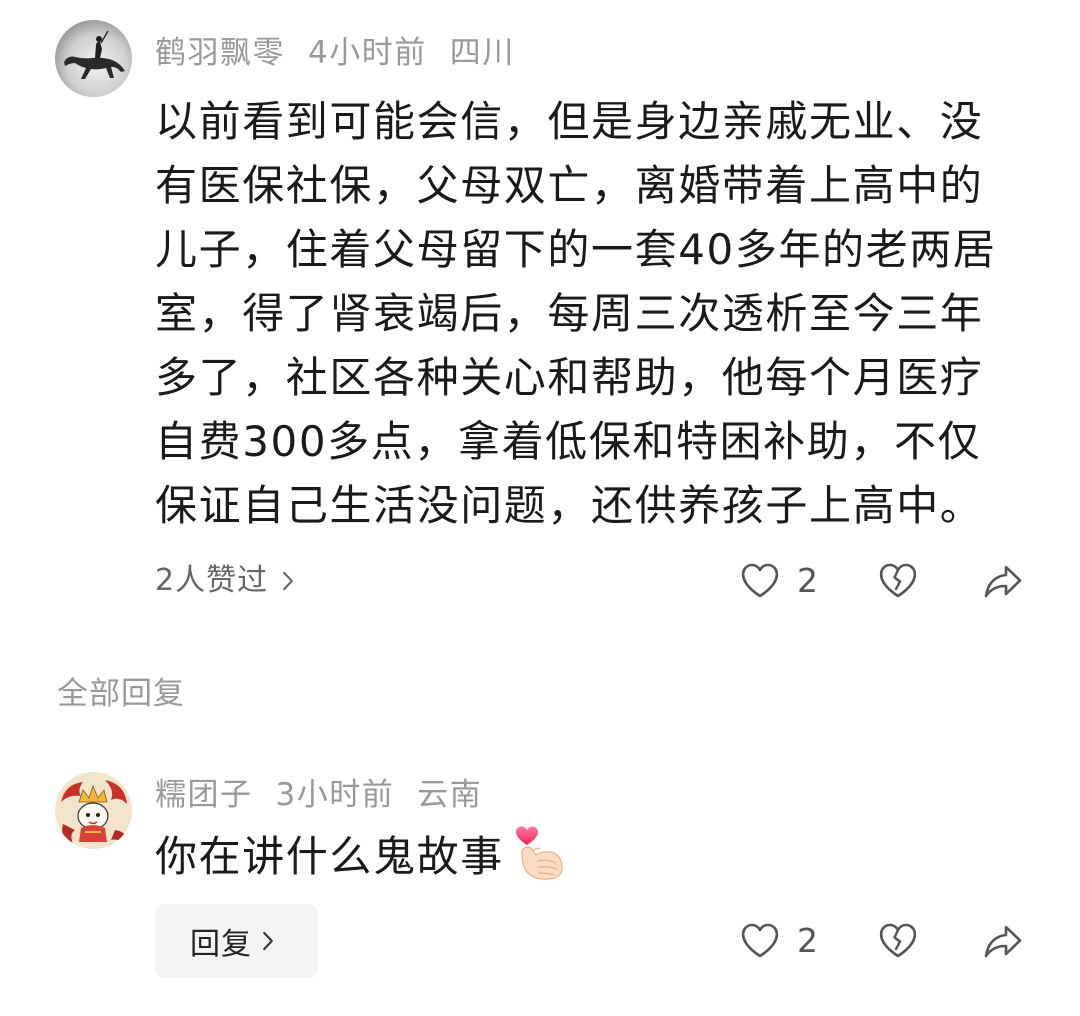 The height and width of the screenshot is (1016, 1080). I want to click on reply-meta: 糯团子 3小时前 云南, so click(318, 795).